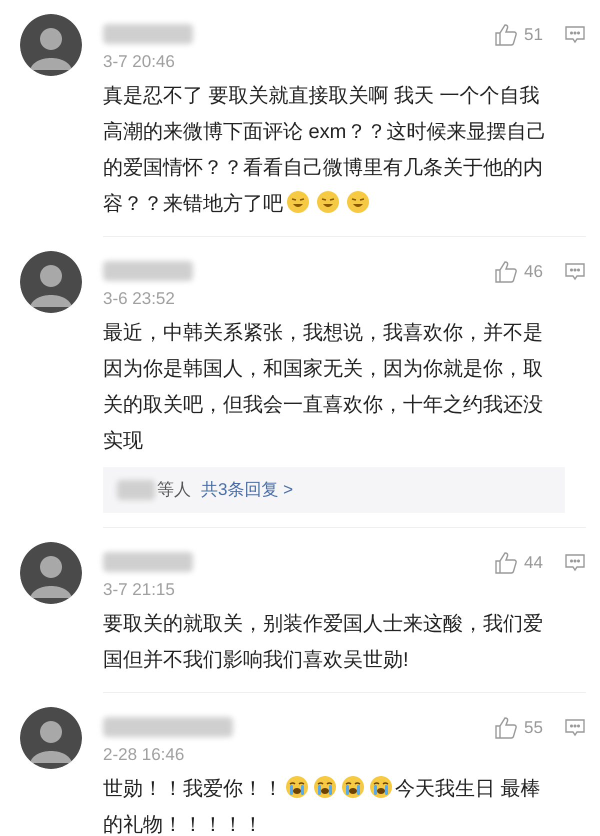 The width and height of the screenshot is (600, 836). What do you see at coordinates (329, 803) in the screenshot?
I see `comment-text: 世勋！！我爱你！！ 今天我生日 最棒的礼物！！！！！` at bounding box center [329, 803].